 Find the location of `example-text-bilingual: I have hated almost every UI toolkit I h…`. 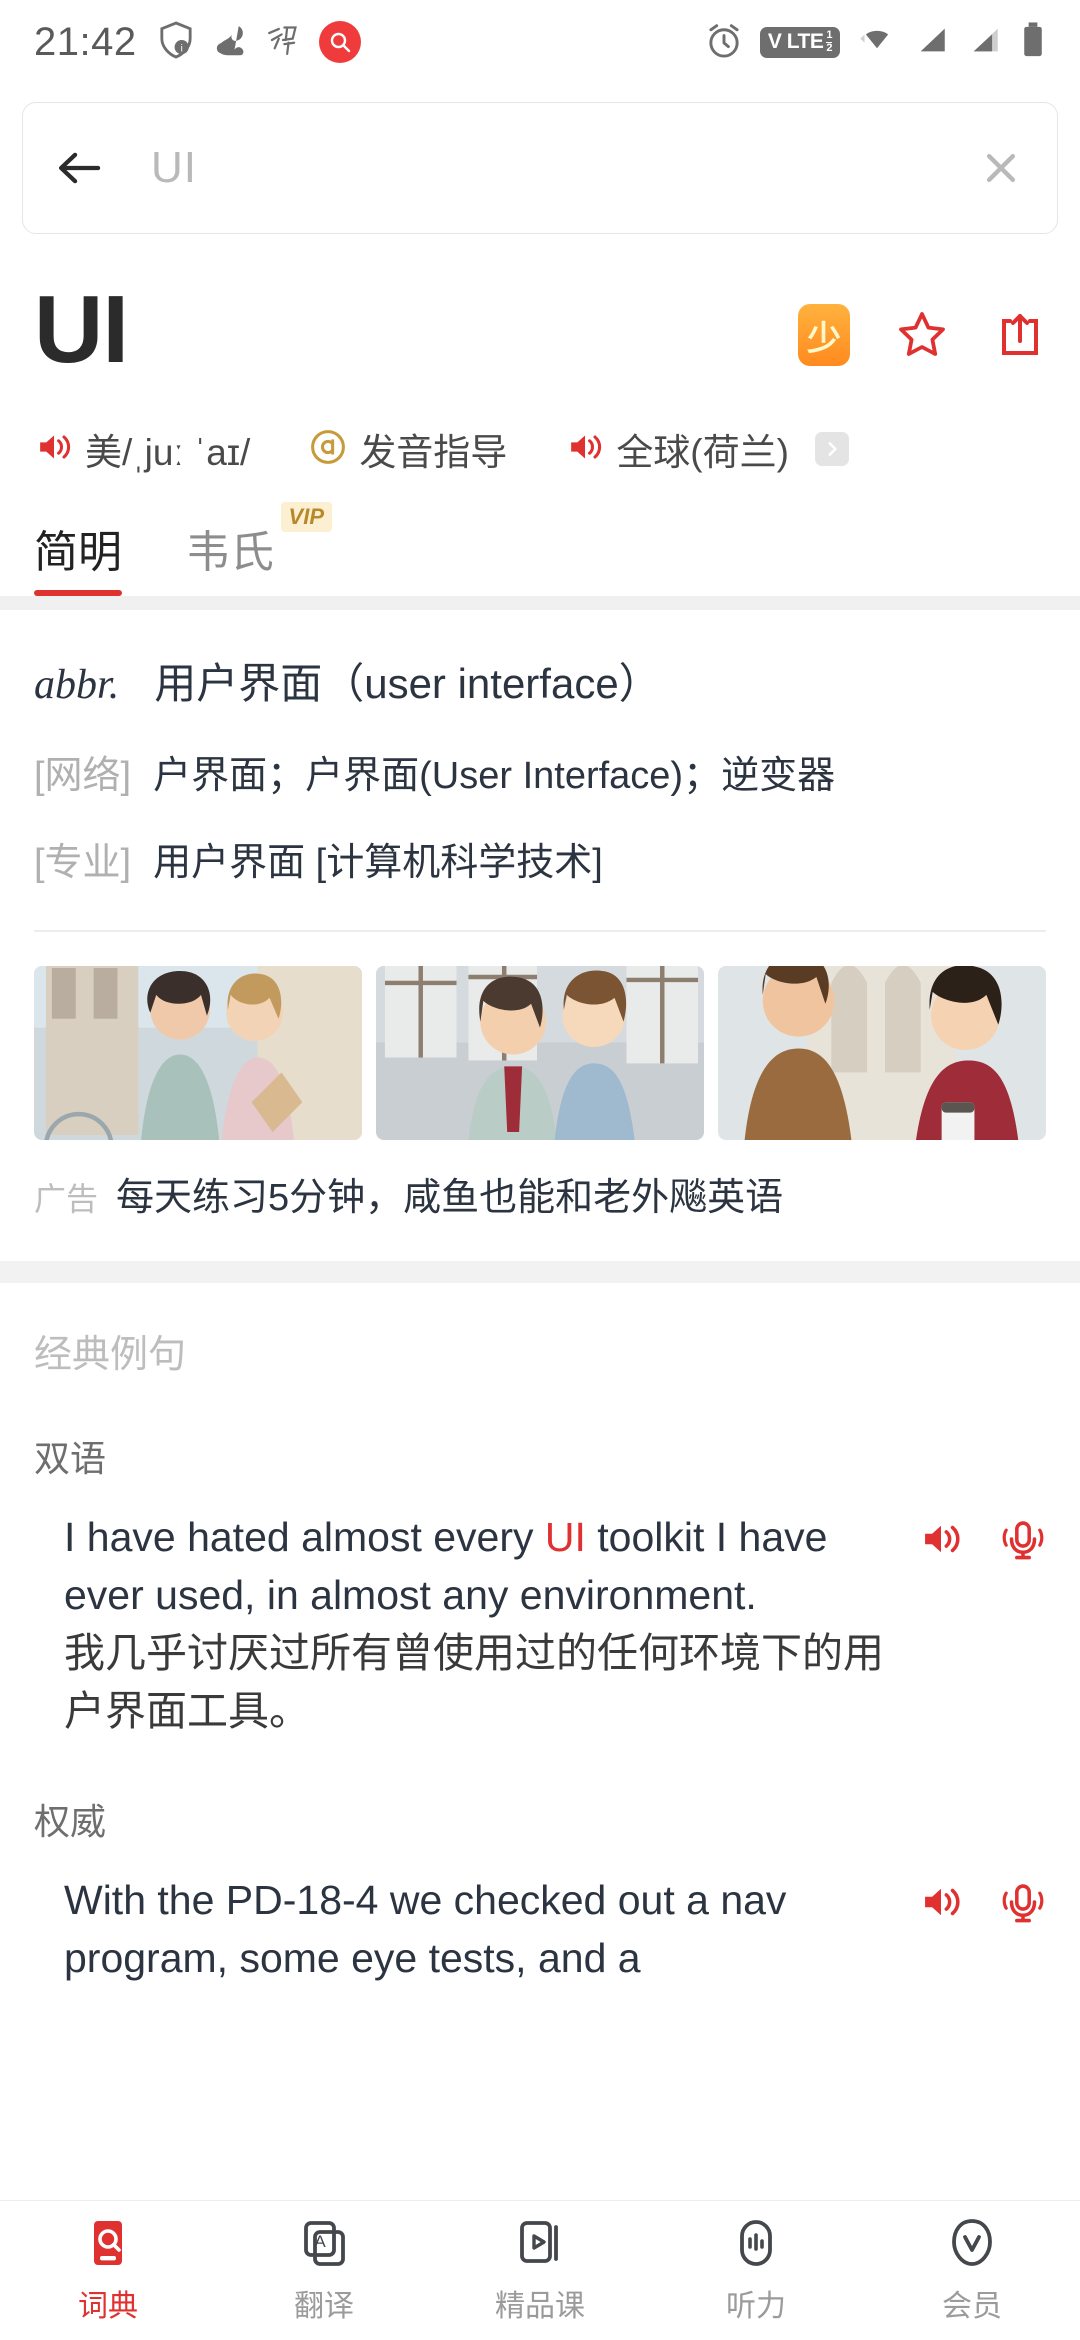

example-text-bilingual: I have hated almost every UI toolkit I h… is located at coordinates (476, 1624).